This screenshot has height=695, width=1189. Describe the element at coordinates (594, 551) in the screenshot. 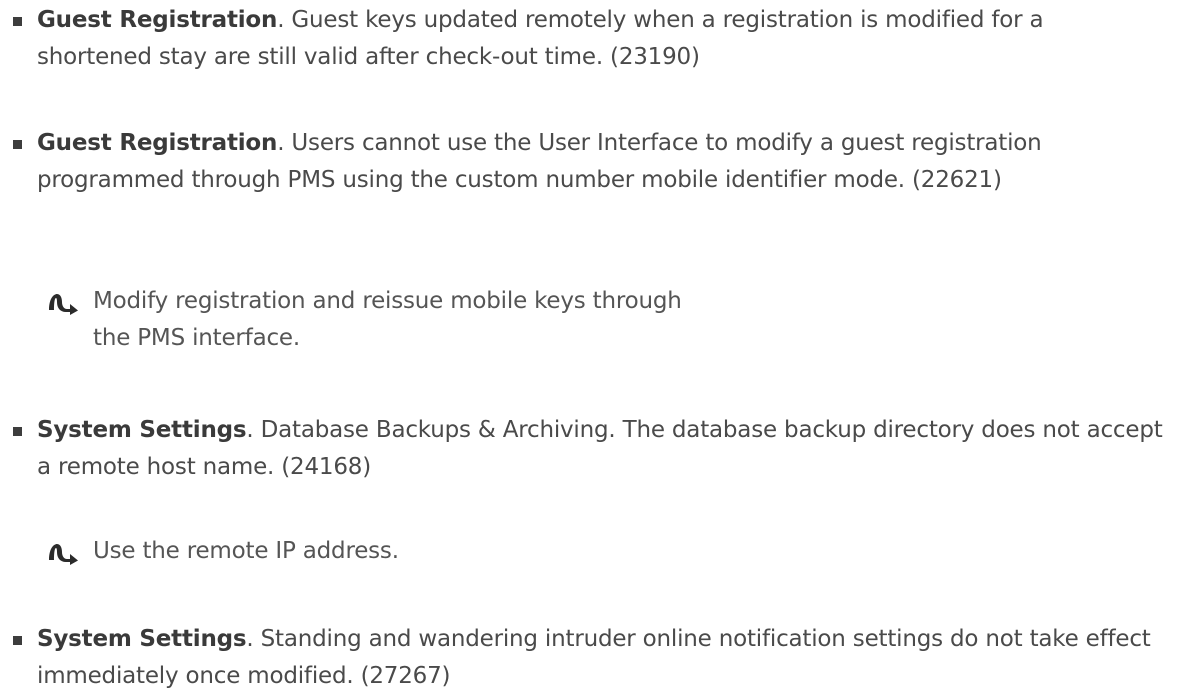

I see `workaround-item: Use the remote IP address.` at that location.